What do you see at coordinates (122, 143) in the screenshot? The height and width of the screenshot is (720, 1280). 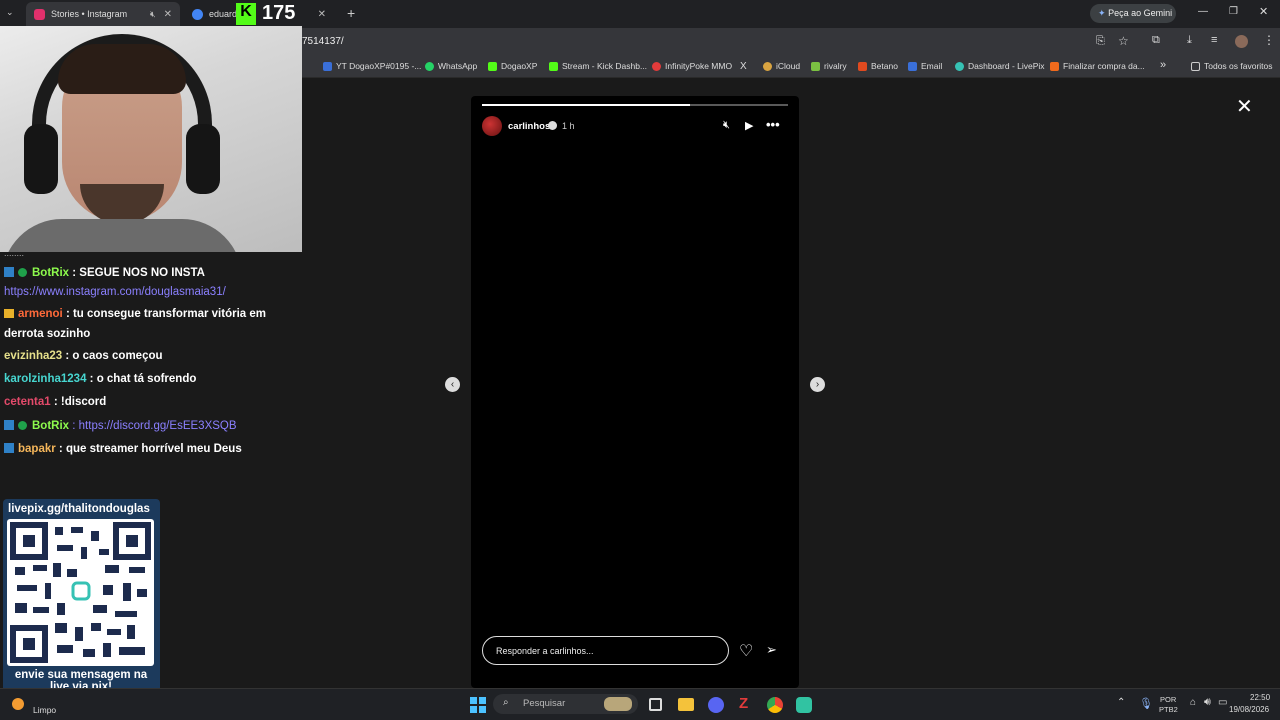 I see `streamer-figure` at bounding box center [122, 143].